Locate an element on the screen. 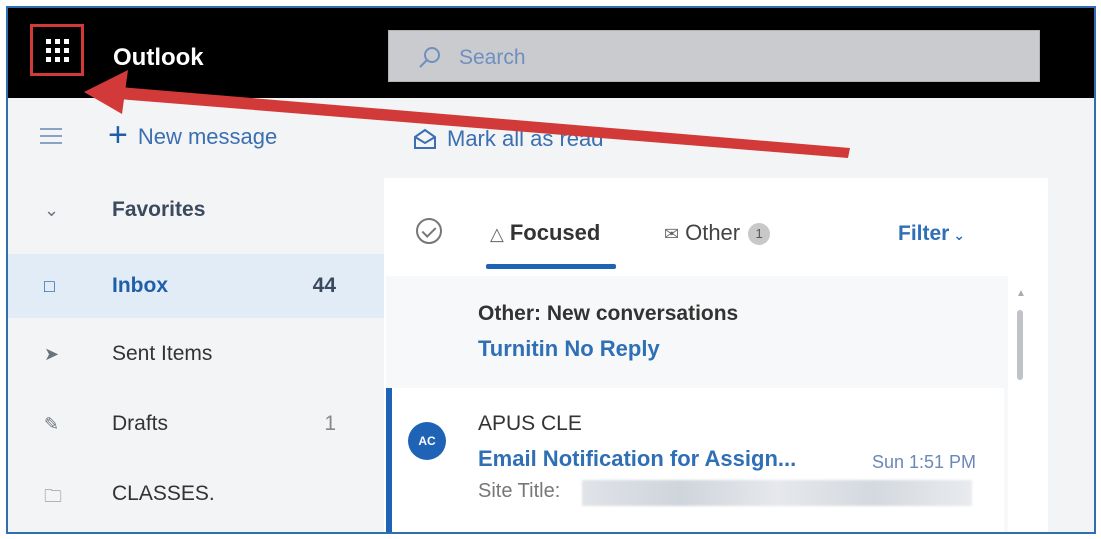 Image resolution: width=1101 pixels, height=539 pixels. nav-item-label: CLASSES. is located at coordinates (163, 493).